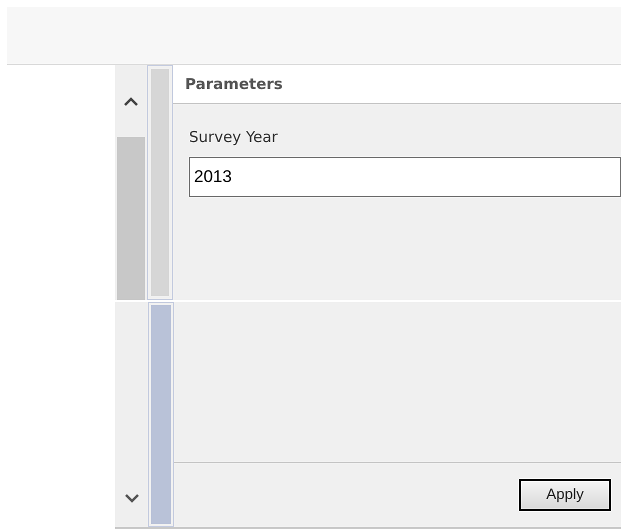 The image size is (621, 529). What do you see at coordinates (131, 218) in the screenshot?
I see `scroll-thumb` at bounding box center [131, 218].